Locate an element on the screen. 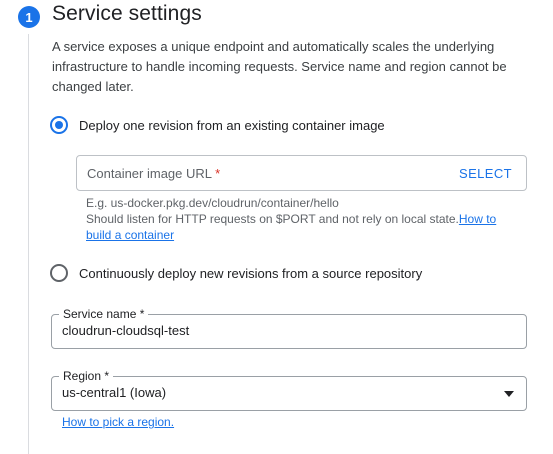 The image size is (553, 454). chevron-down-icon is located at coordinates (509, 394).